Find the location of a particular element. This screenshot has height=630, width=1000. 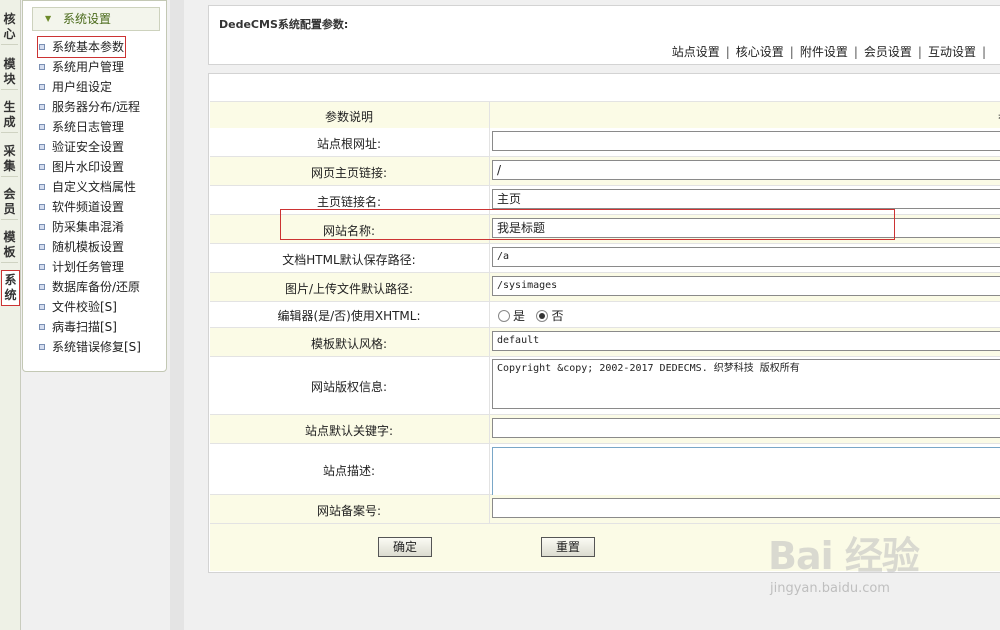

xhtml-yes-radio is located at coordinates (504, 315).